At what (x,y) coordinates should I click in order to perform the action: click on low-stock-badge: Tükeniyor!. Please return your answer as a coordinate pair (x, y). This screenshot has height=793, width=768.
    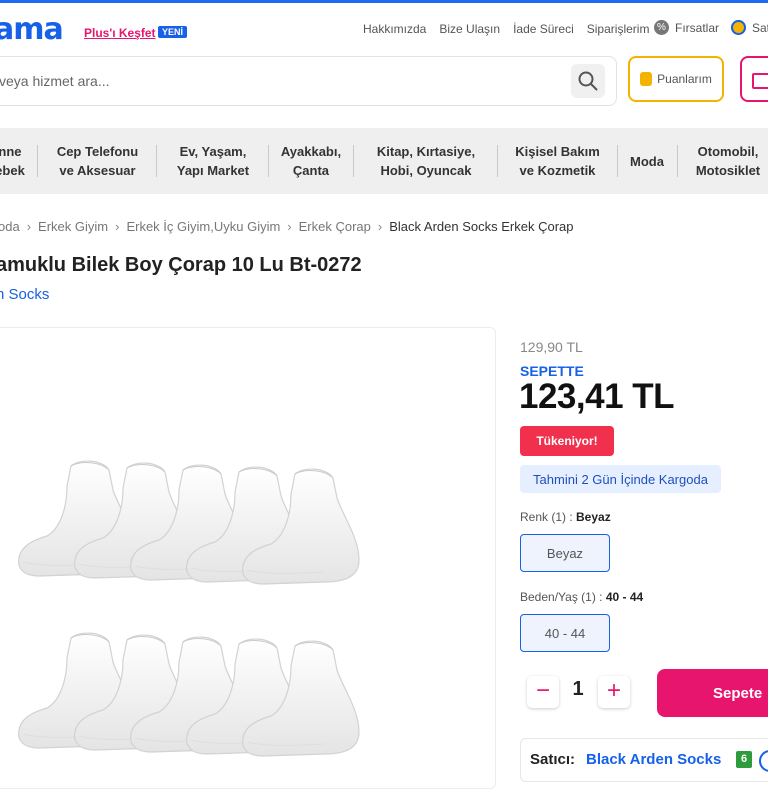
    Looking at the image, I should click on (567, 441).